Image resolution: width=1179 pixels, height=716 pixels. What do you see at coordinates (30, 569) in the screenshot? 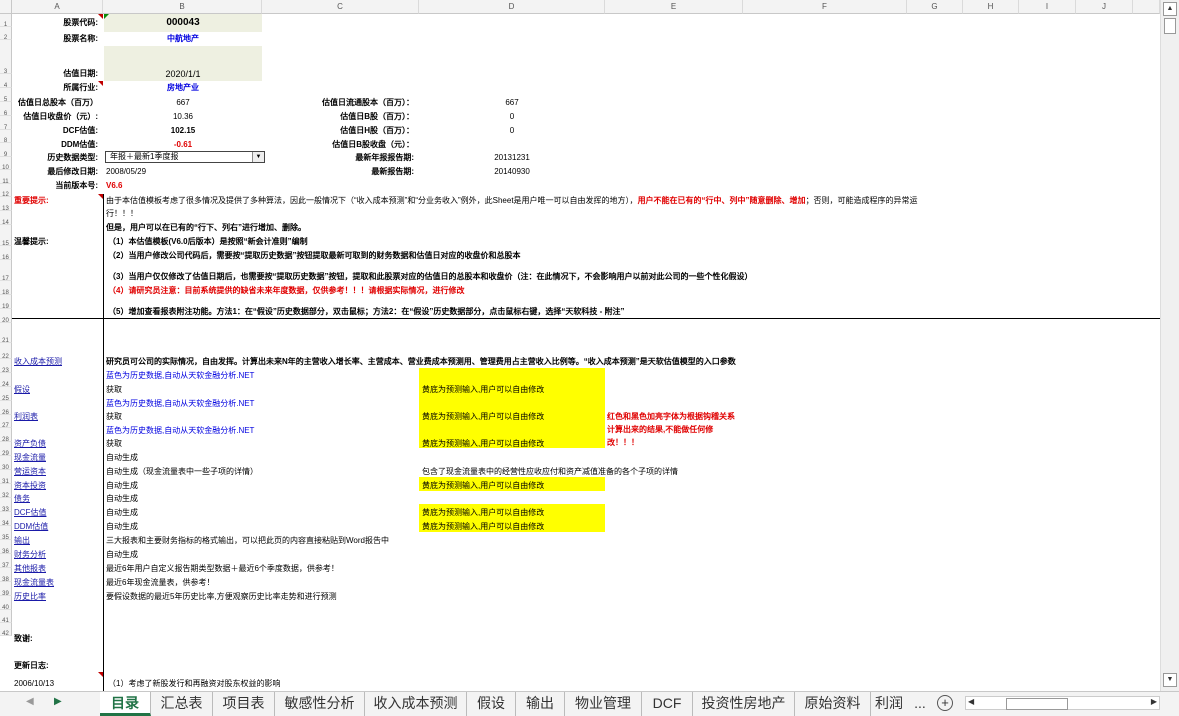
I see `toc-link-other-reports: 其他报表` at bounding box center [30, 569].